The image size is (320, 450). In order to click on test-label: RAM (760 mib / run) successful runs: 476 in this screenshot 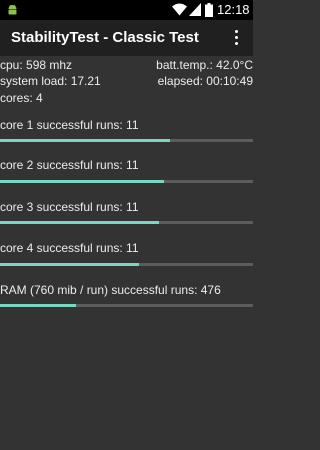, I will do `click(110, 290)`.